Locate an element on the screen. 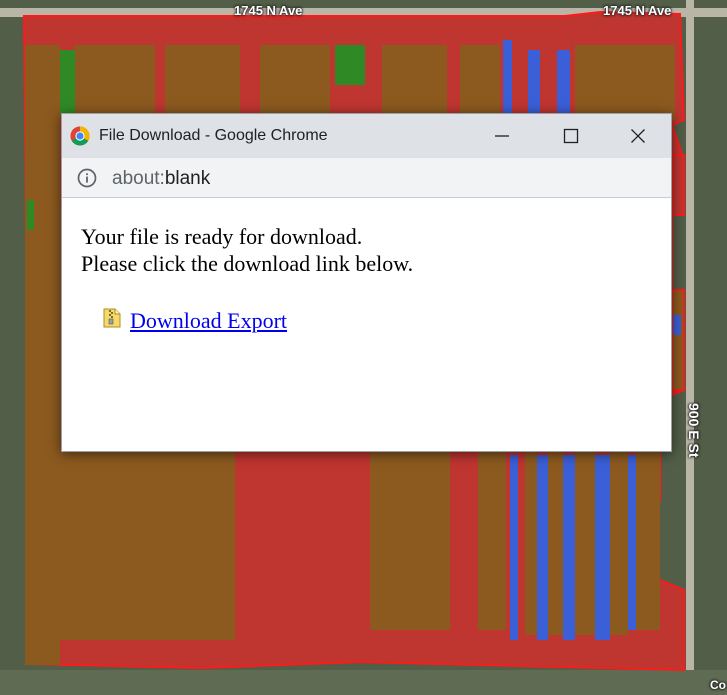 The width and height of the screenshot is (727, 695). road-label-top-left: 1745 N Ave is located at coordinates (268, 10).